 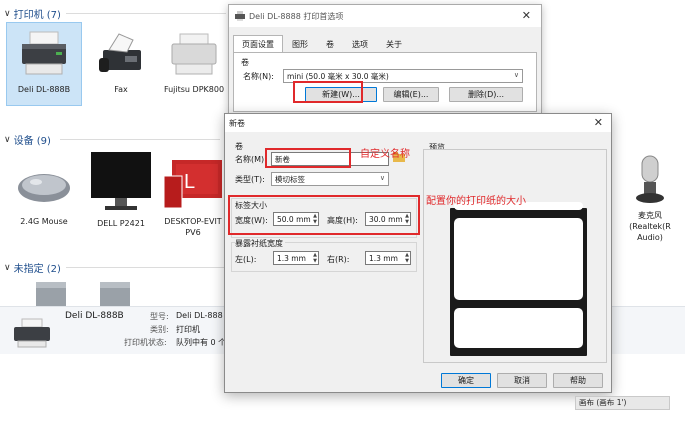 I want to click on name-label: 名称(N):, so click(x=258, y=76).